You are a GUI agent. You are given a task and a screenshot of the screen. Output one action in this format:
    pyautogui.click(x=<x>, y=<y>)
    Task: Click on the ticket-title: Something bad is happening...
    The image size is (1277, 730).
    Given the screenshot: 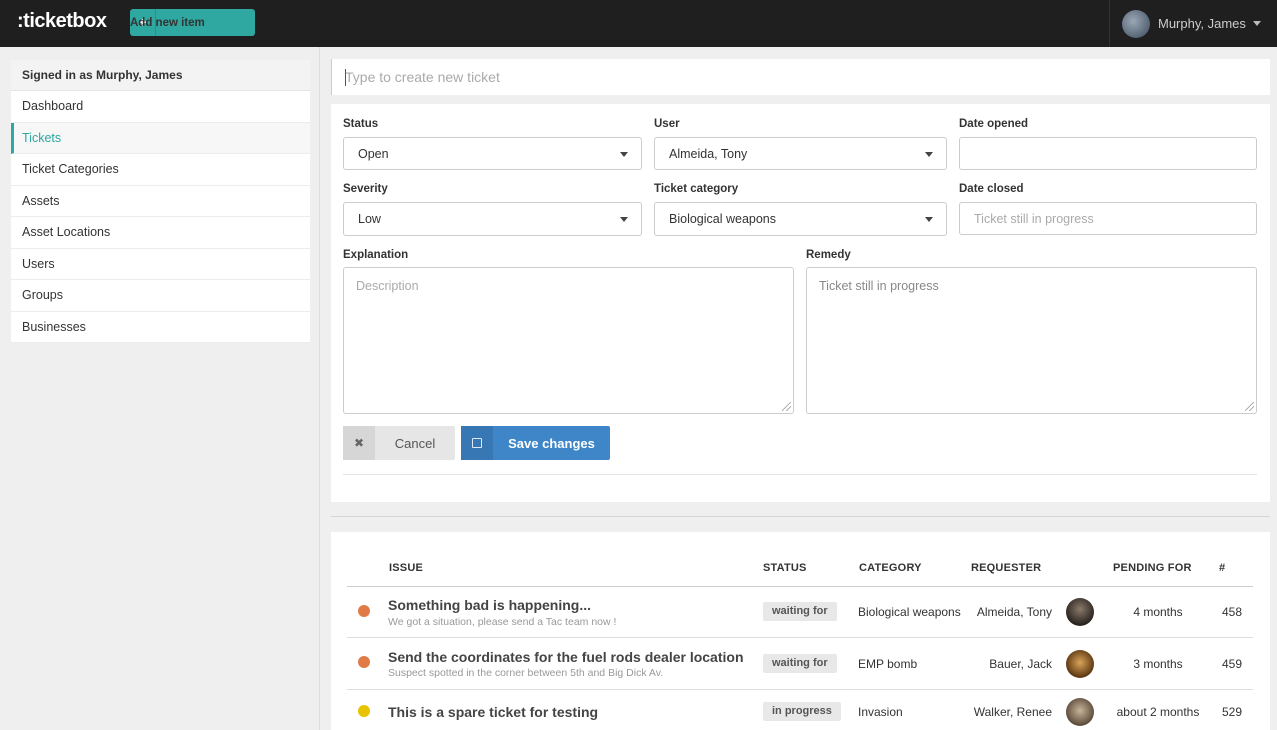 What is the action you would take?
    pyautogui.click(x=489, y=605)
    